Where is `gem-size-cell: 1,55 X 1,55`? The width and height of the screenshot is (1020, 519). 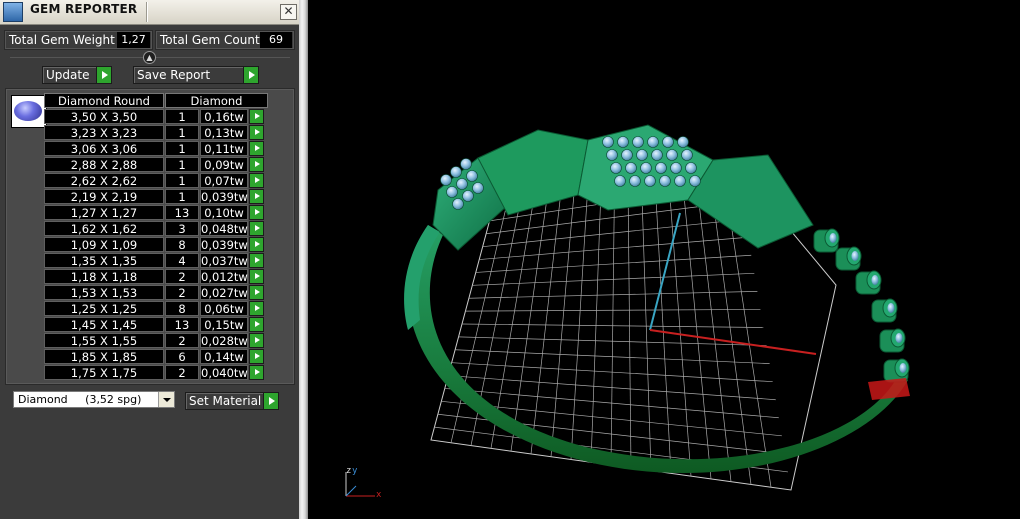
gem-size-cell: 1,55 X 1,55 is located at coordinates (104, 340).